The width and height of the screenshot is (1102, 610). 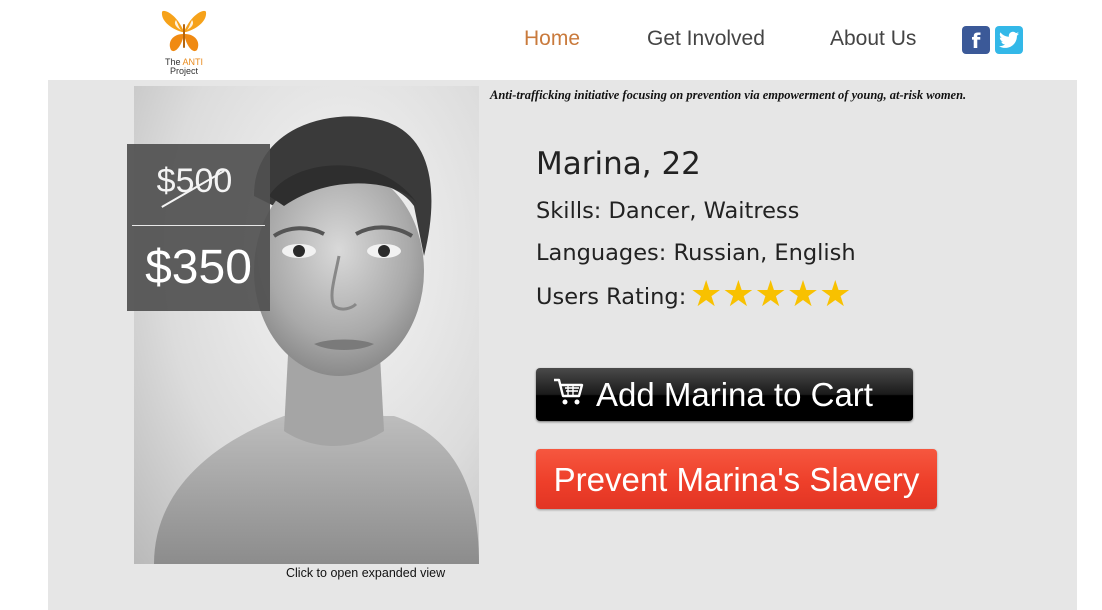 What do you see at coordinates (184, 31) in the screenshot?
I see `butterfly-logo-icon` at bounding box center [184, 31].